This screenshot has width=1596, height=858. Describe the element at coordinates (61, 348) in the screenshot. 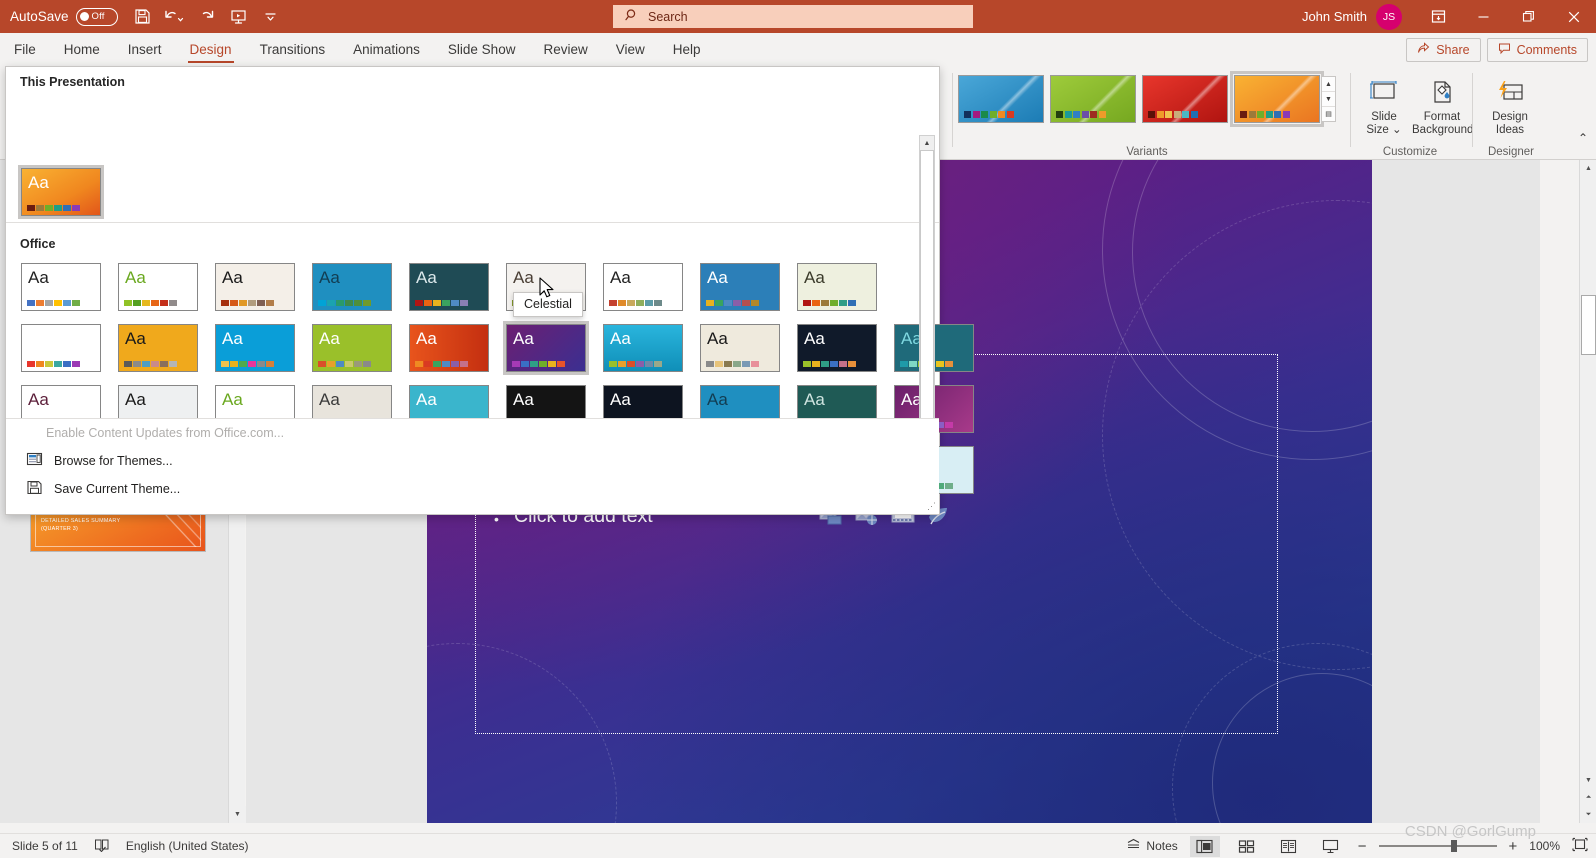

I see `theme-tile-berlin-red: Aa` at that location.